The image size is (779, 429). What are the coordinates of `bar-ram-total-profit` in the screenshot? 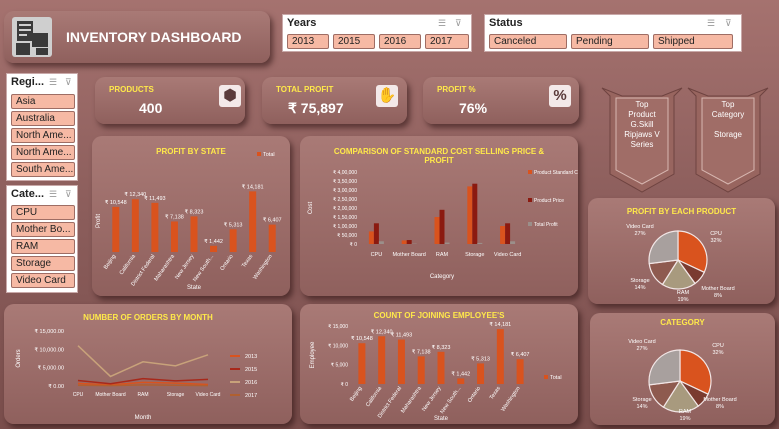 It's located at (447, 243).